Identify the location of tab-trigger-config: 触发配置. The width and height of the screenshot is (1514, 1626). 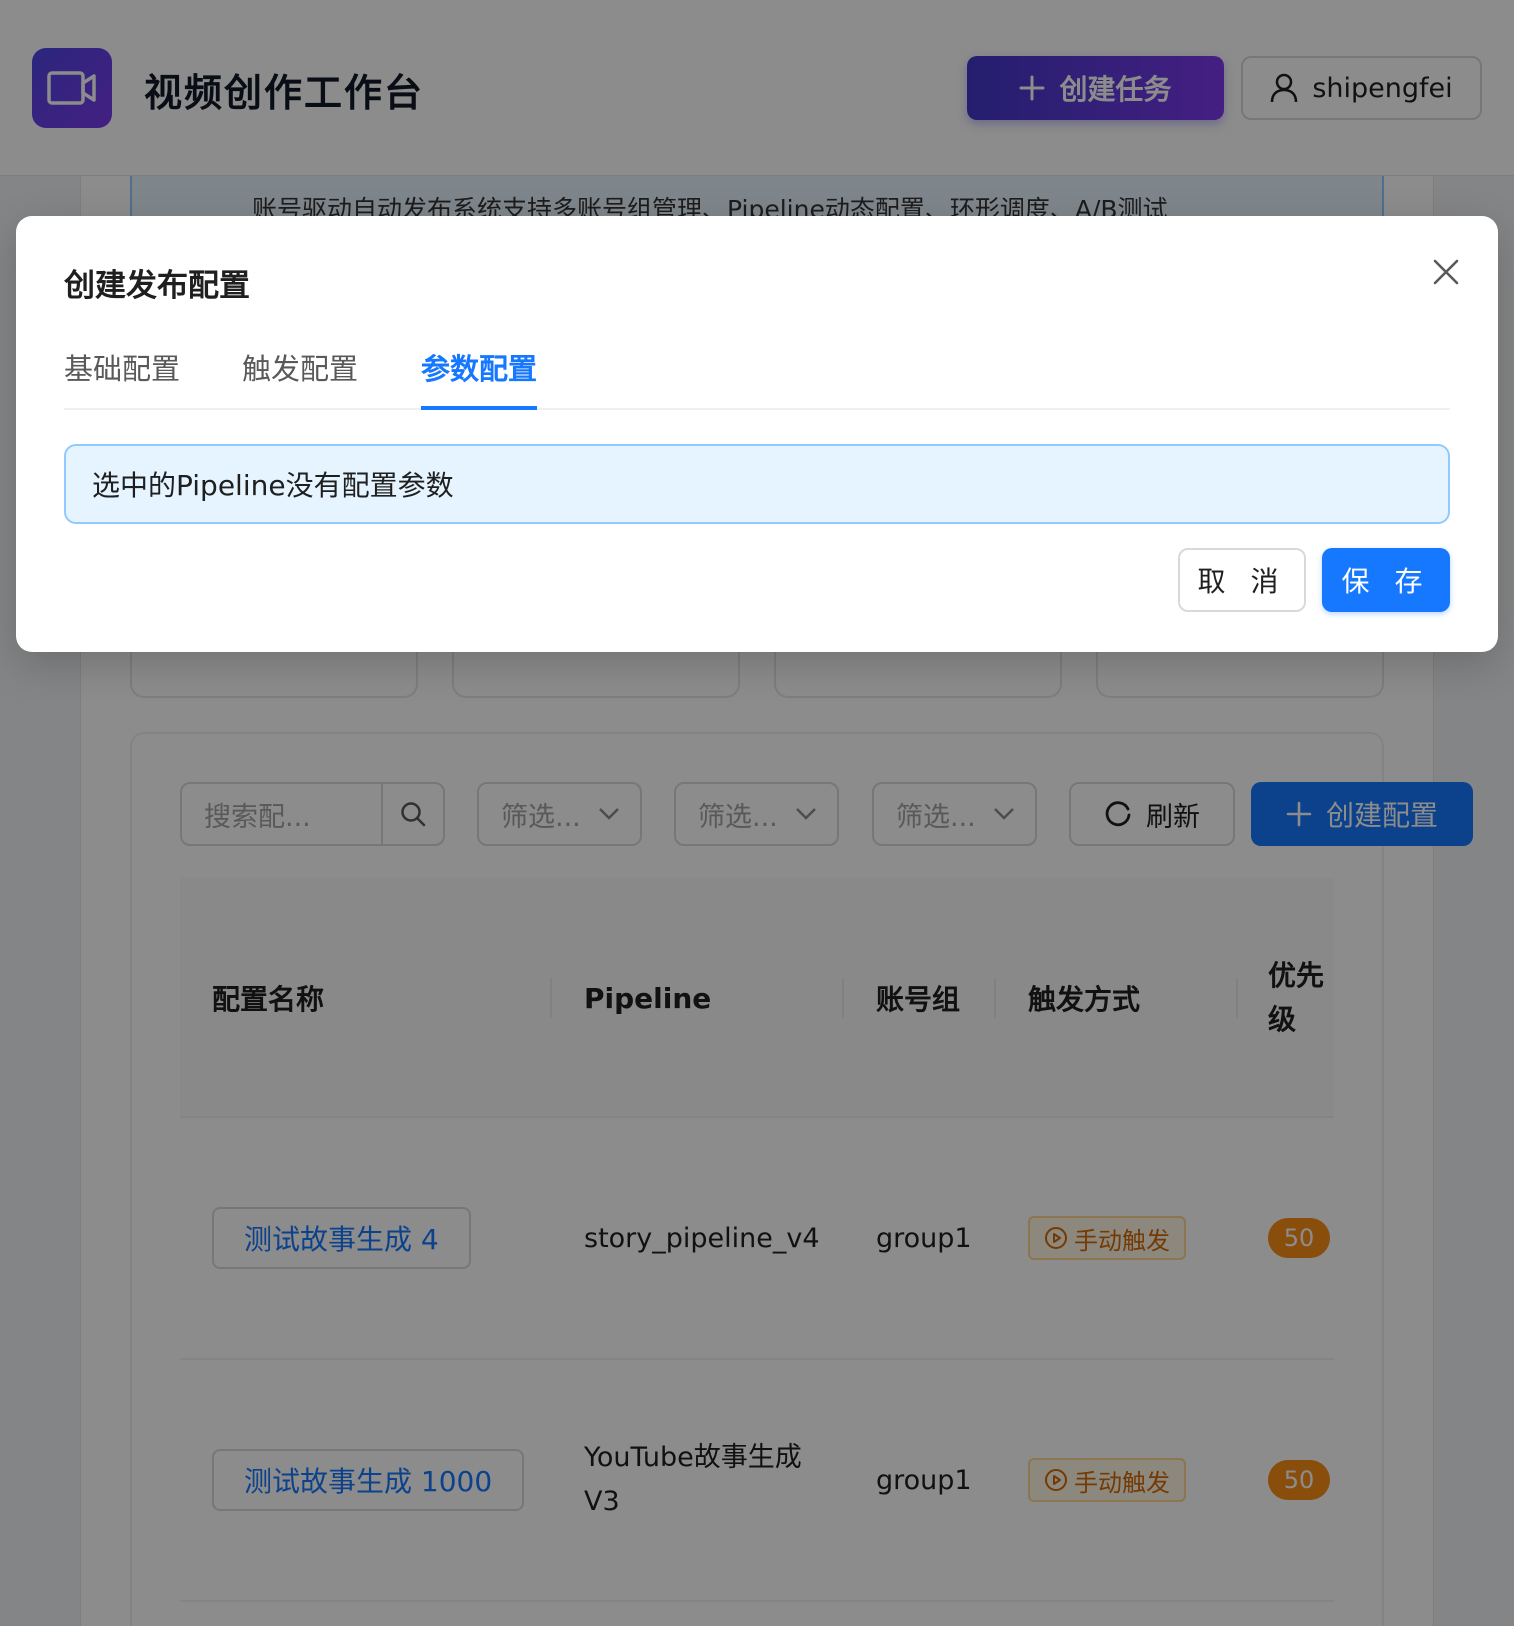
(300, 378).